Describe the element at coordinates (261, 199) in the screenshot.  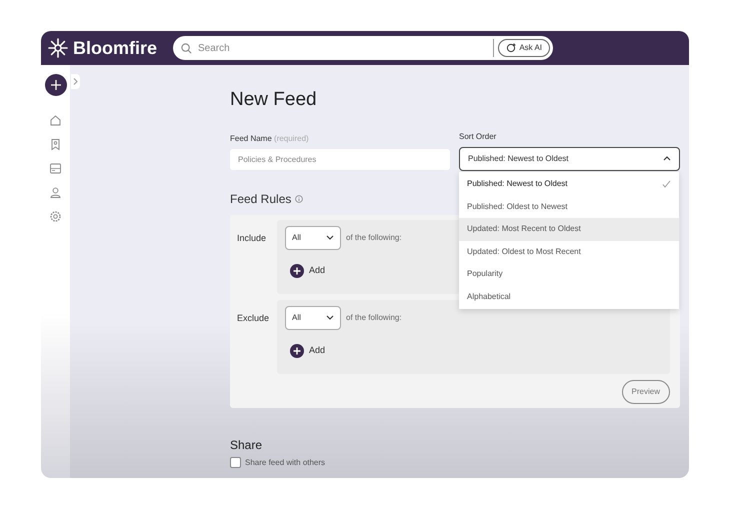
I see `section-title: Feed Rules` at that location.